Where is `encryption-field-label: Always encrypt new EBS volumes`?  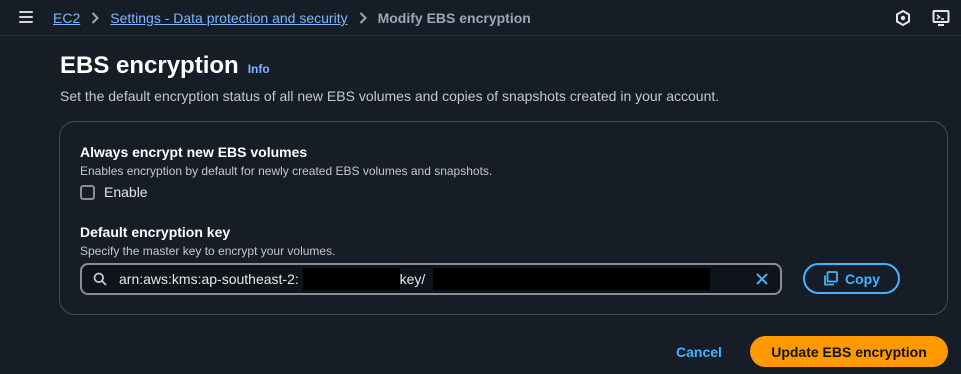
encryption-field-label: Always encrypt new EBS volumes is located at coordinates (194, 152).